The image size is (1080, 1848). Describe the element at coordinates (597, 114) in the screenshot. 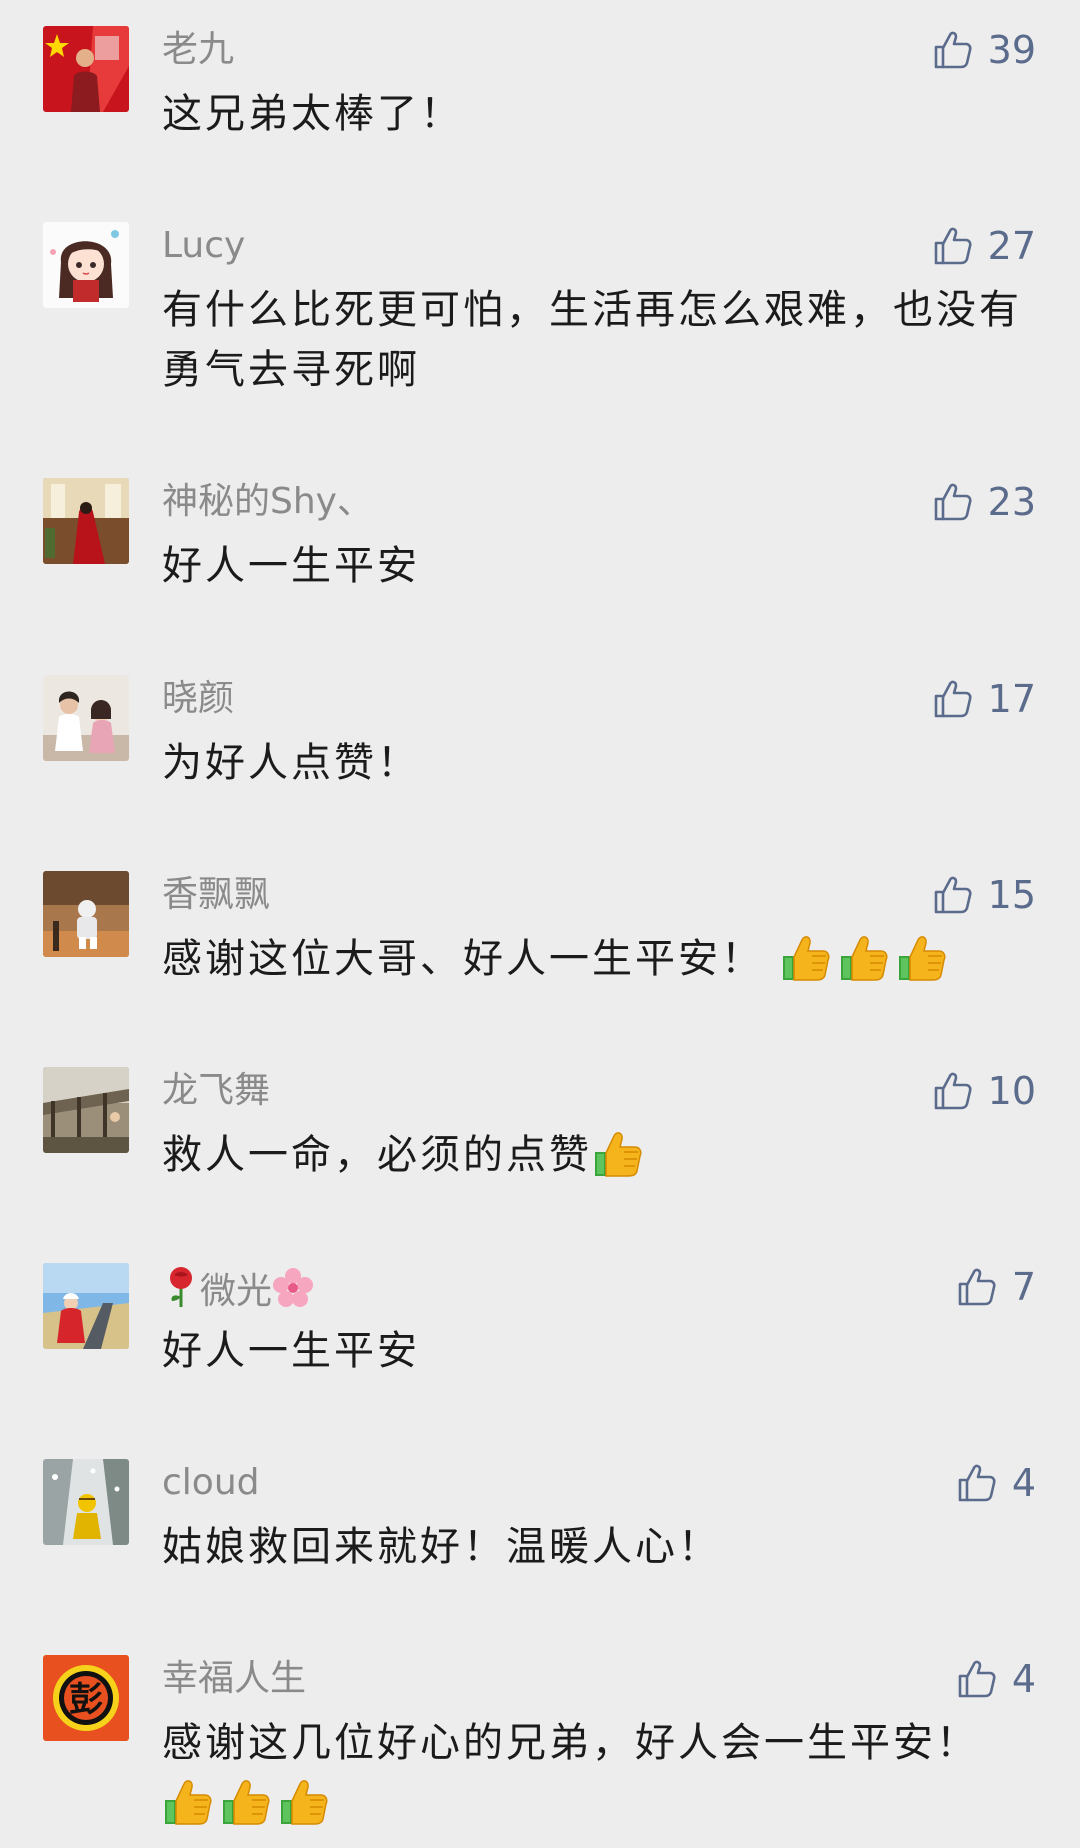

I see `comment-text: 这兄弟太棒了！` at that location.